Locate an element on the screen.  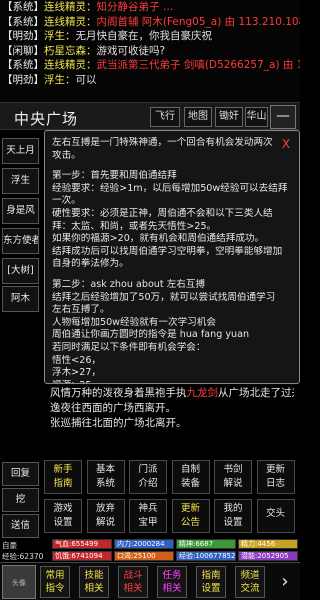
toolbar-button: 常用 指令 is located at coordinates (55, 582).